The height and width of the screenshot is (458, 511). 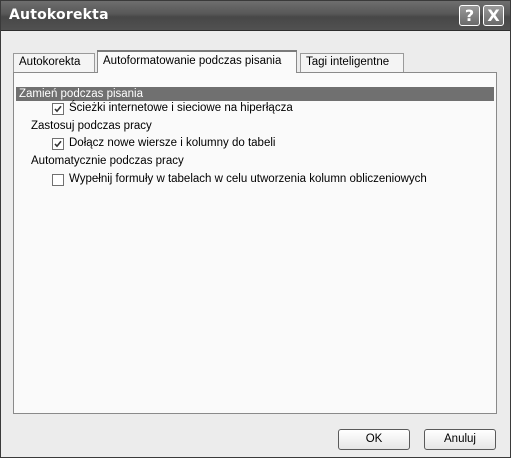 I want to click on tab-label: Autoformatowanie podczas pisania, so click(x=192, y=61).